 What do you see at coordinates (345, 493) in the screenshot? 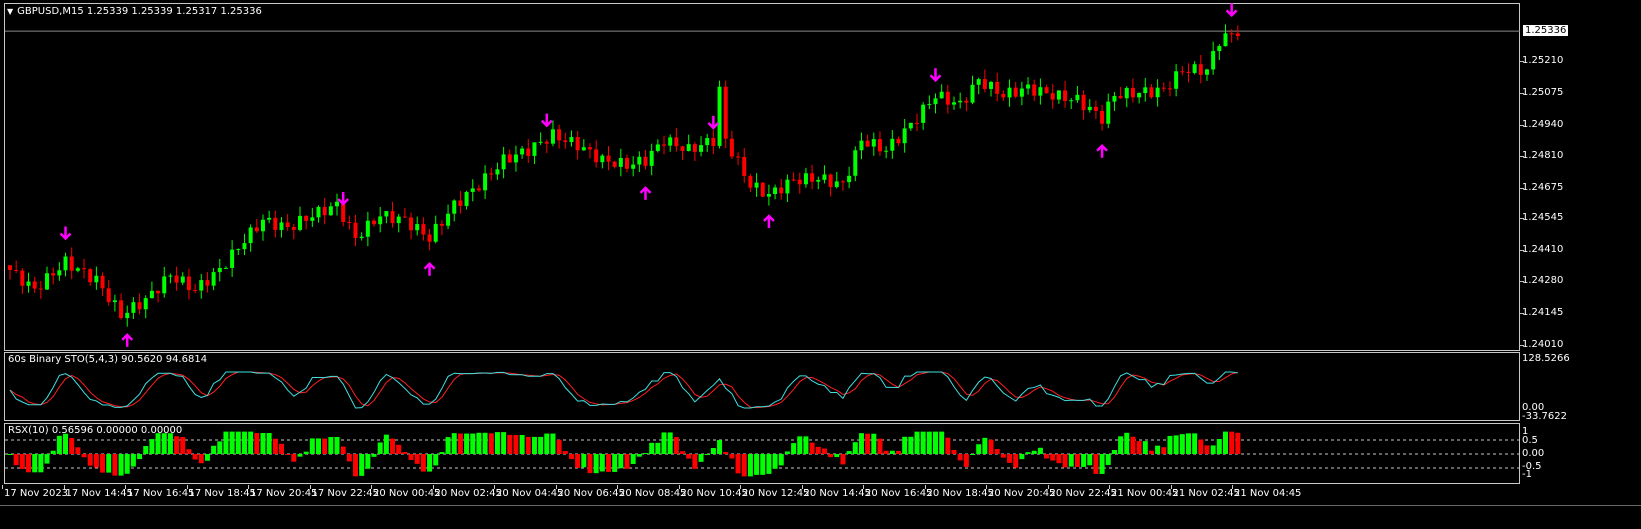
I see `time-label: 17 Nov 22:45` at bounding box center [345, 493].